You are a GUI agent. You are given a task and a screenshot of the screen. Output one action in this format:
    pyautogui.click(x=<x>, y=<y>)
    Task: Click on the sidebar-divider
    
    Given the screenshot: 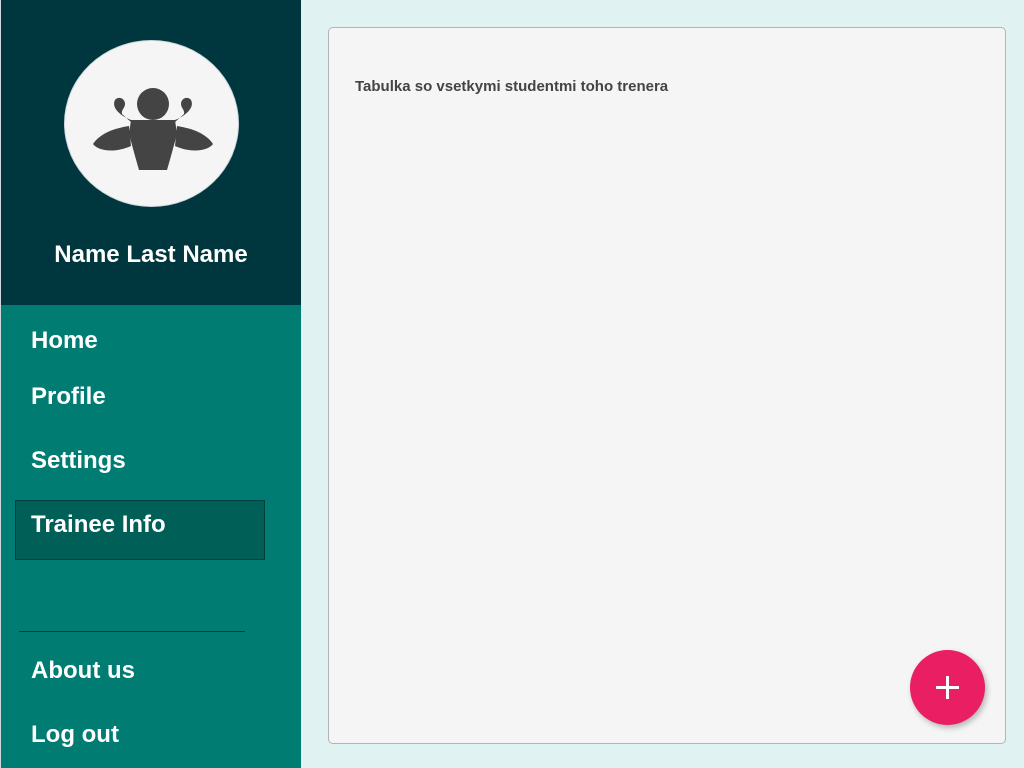 What is the action you would take?
    pyautogui.click(x=132, y=631)
    